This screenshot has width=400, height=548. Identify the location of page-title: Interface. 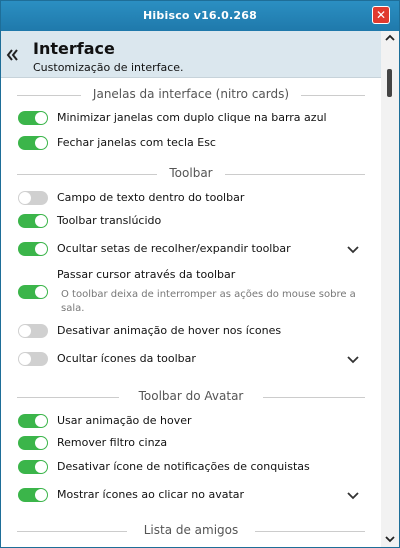
(74, 48).